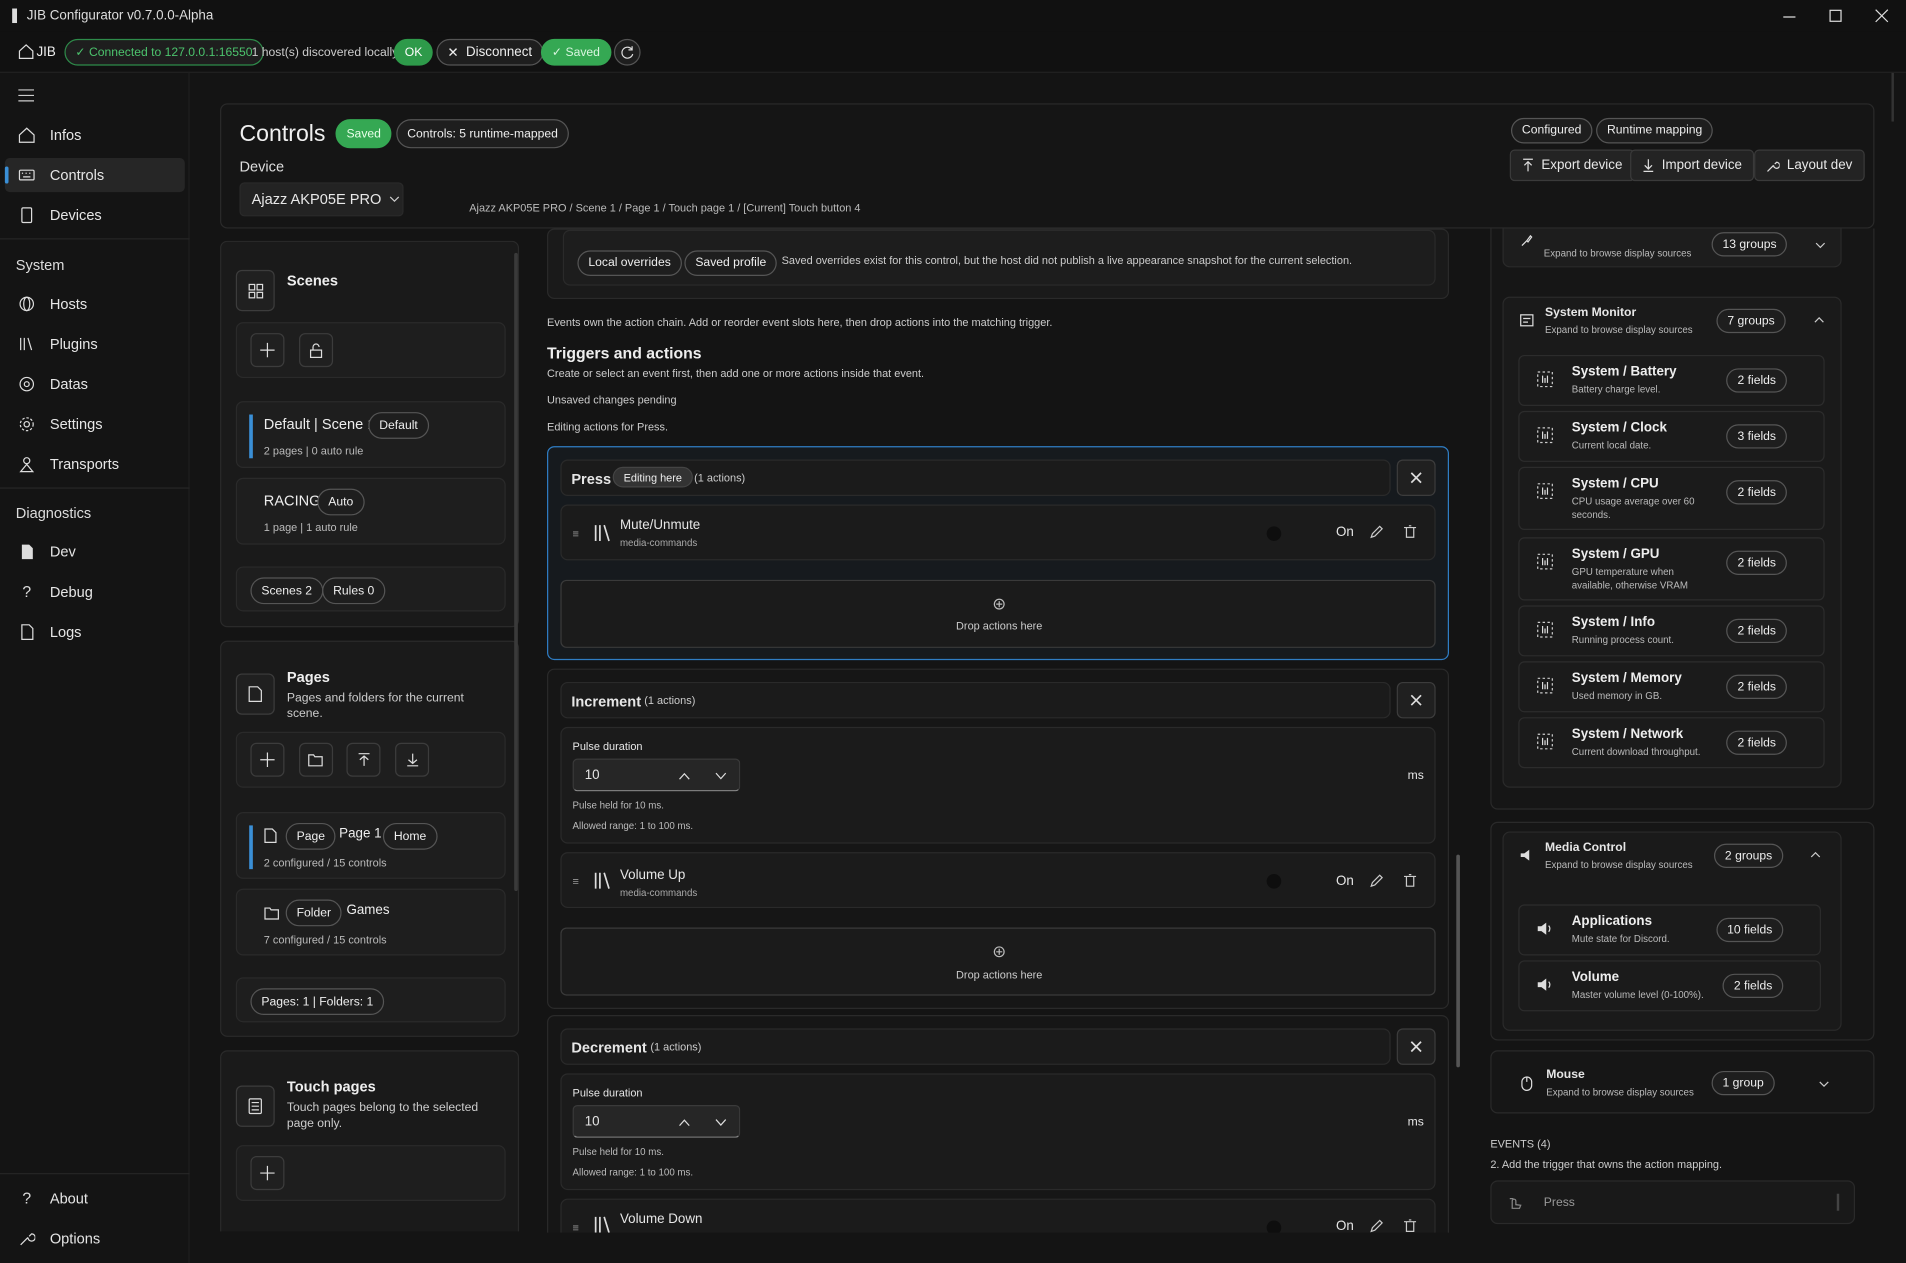 The image size is (1906, 1263). Describe the element at coordinates (26, 52) in the screenshot. I see `home-icon` at that location.